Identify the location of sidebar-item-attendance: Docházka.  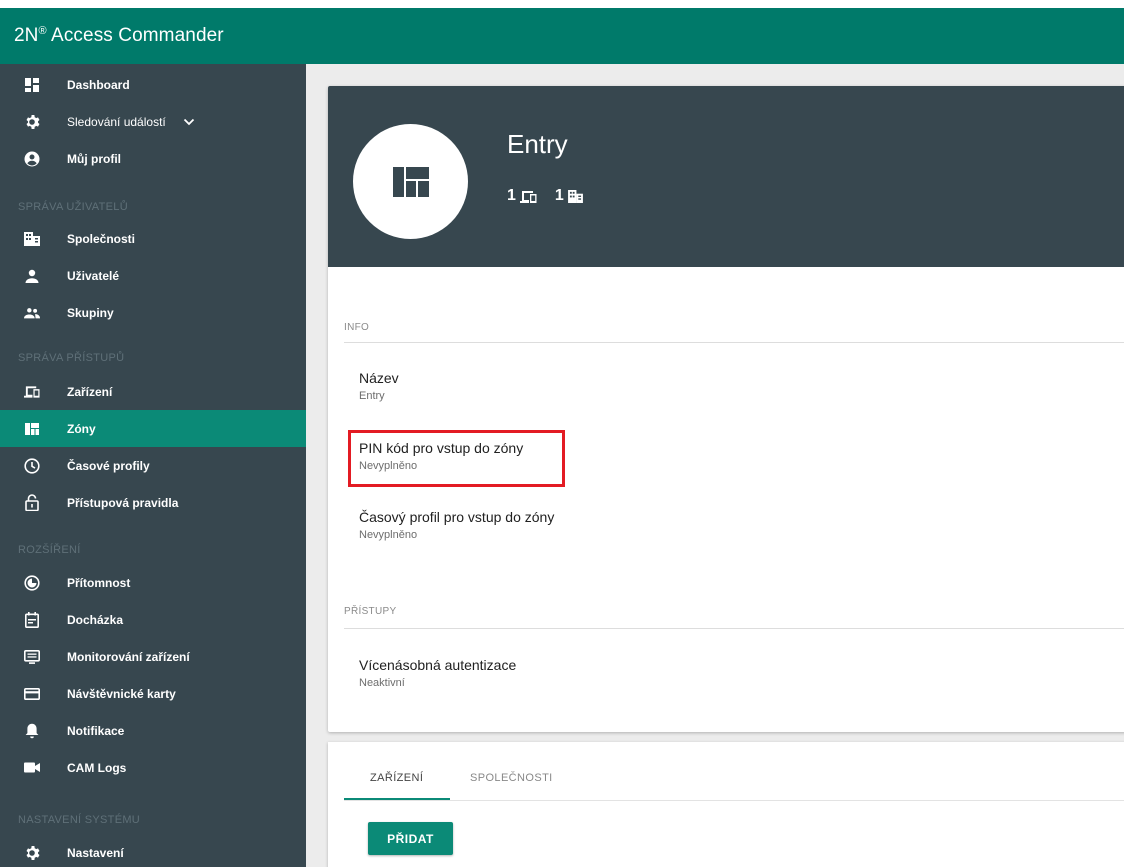
(153, 619).